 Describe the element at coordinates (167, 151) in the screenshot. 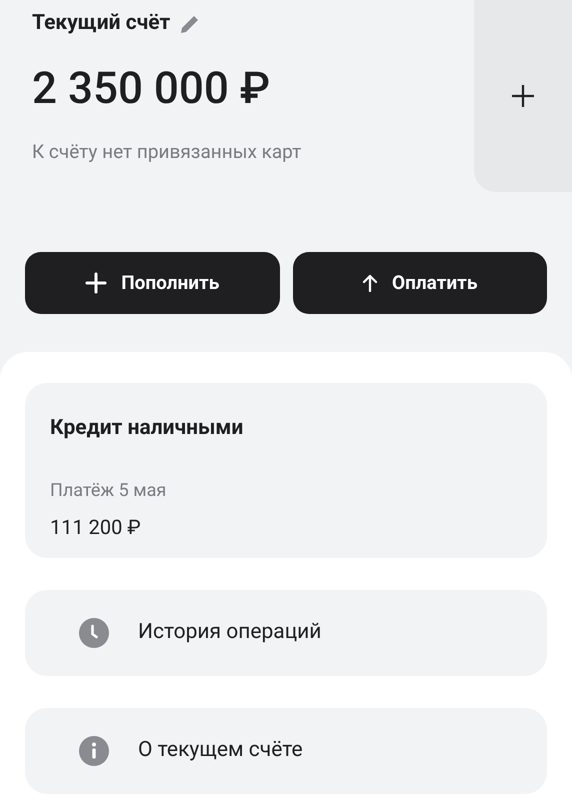

I see `cards-note: К счёту нет привязанных карт` at that location.